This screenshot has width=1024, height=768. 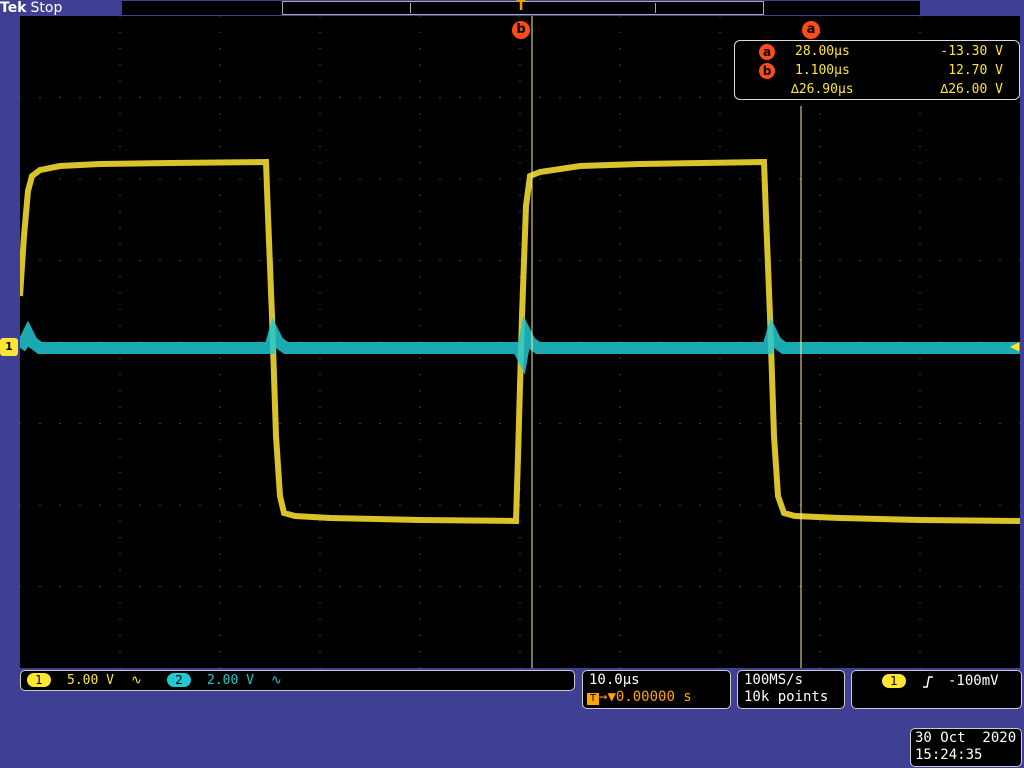 What do you see at coordinates (179, 680) in the screenshot?
I see `ch2-badge: 2` at bounding box center [179, 680].